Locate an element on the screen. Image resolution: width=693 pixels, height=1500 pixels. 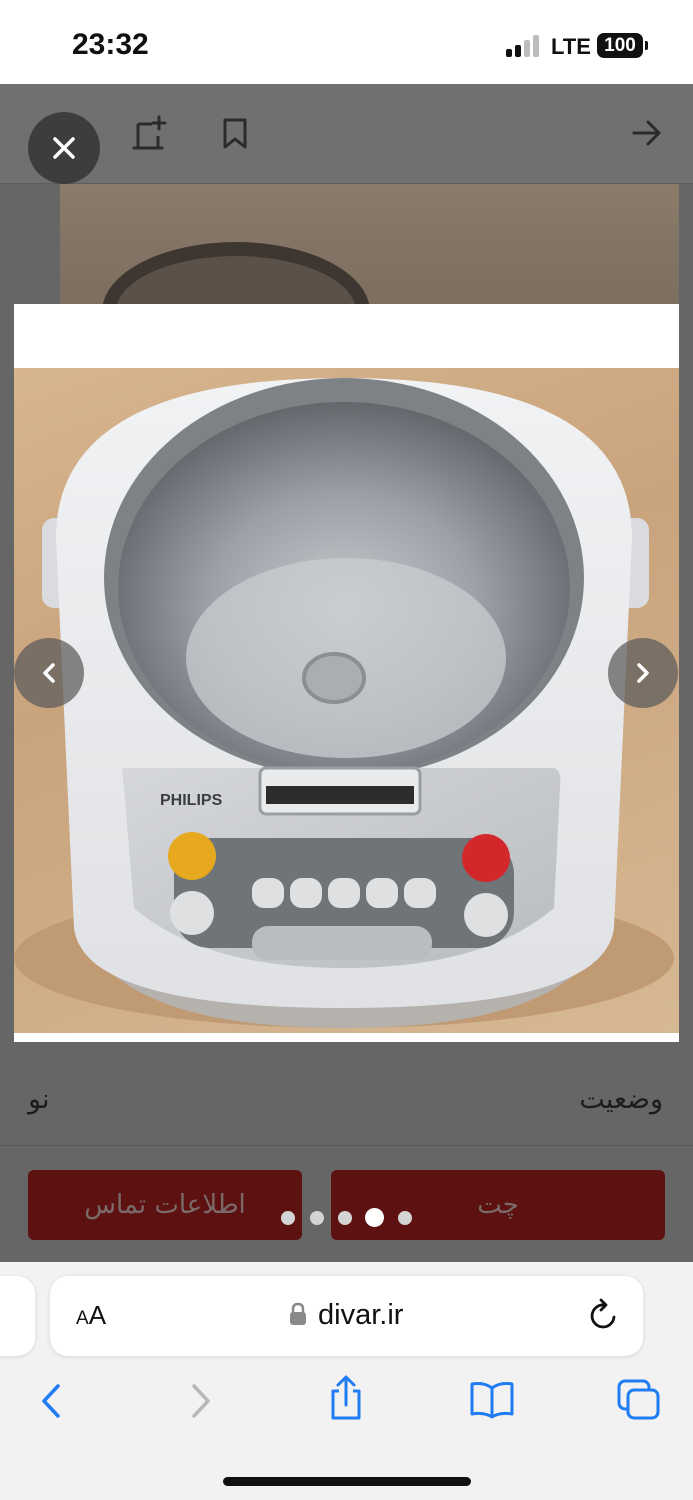
aa-big: A is located at coordinates (97, 1315).